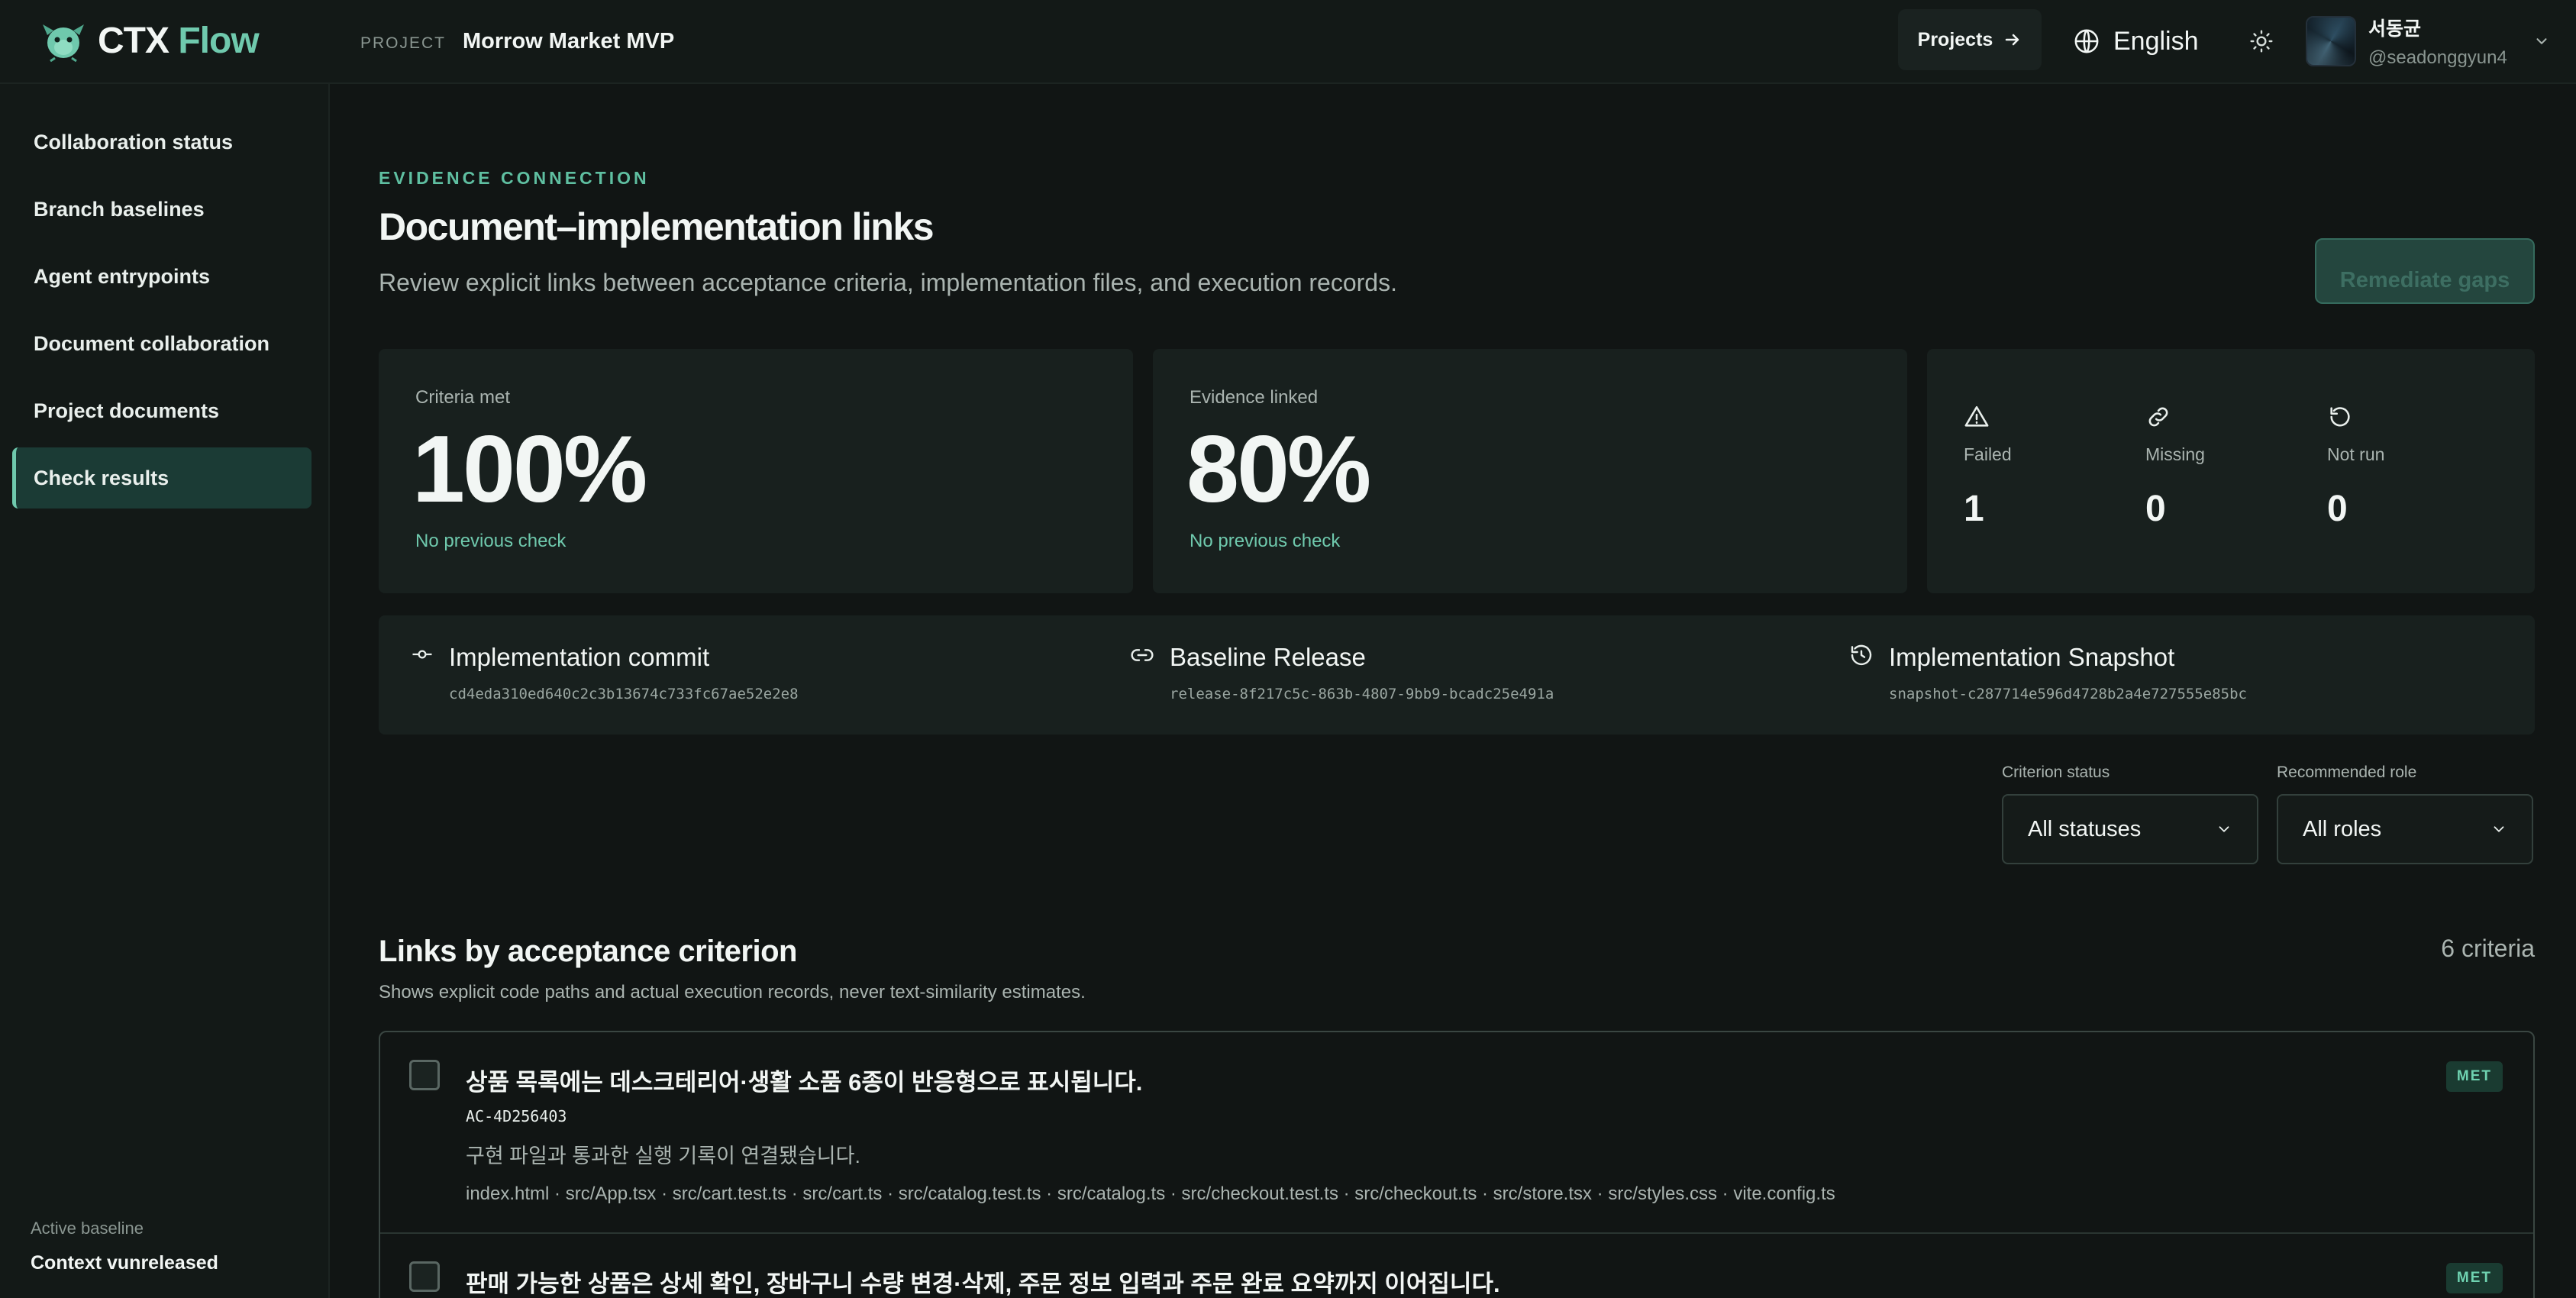 This screenshot has height=1298, width=2576. I want to click on arrow-right-icon, so click(2012, 40).